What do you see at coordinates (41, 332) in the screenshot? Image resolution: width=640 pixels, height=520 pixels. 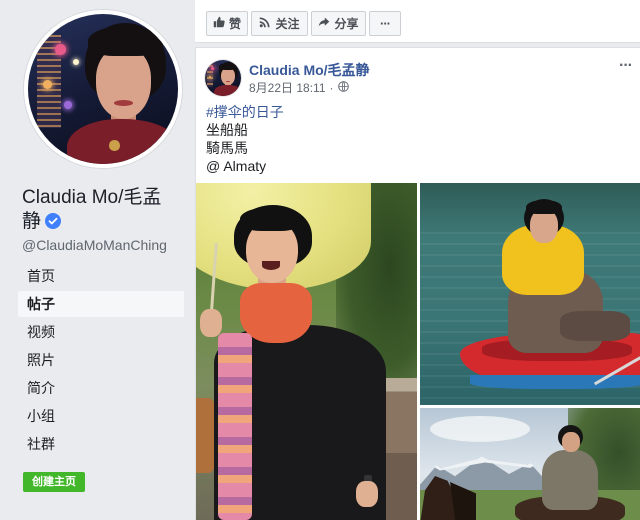 I see `sidebar-item-label: 视频` at bounding box center [41, 332].